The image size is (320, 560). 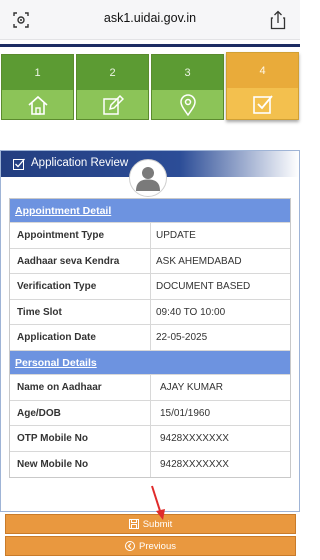 What do you see at coordinates (52, 439) in the screenshot?
I see `row-label: OTP Mobile No` at bounding box center [52, 439].